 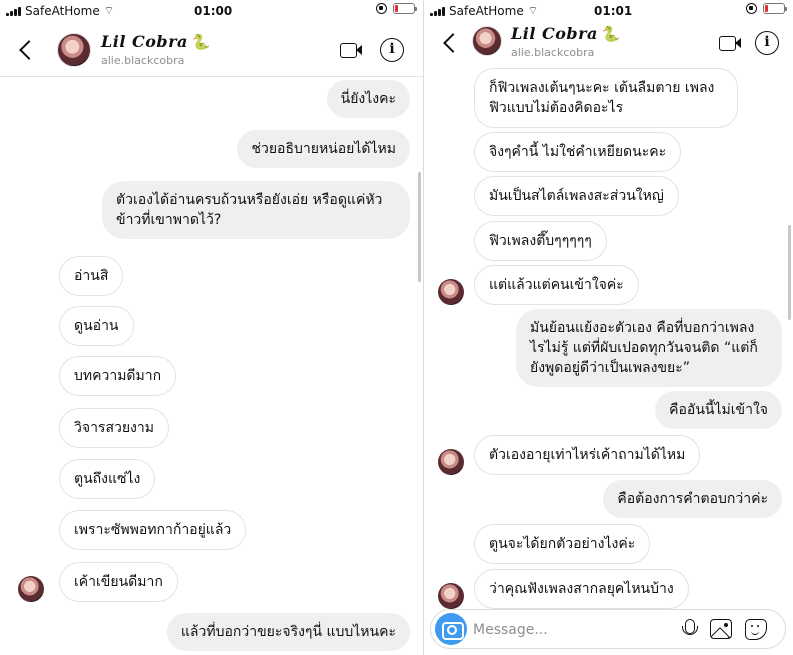 I want to click on message-bubble-in: บทความดีมาก, so click(x=118, y=376).